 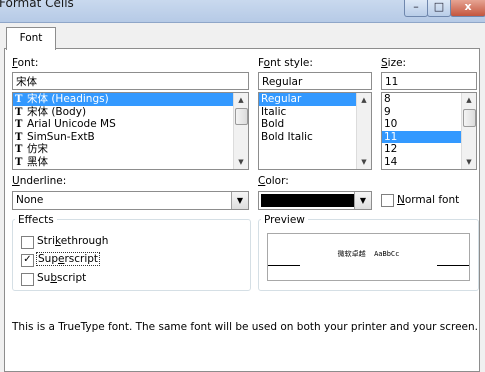 I want to click on maximize-icon: □, so click(x=439, y=8).